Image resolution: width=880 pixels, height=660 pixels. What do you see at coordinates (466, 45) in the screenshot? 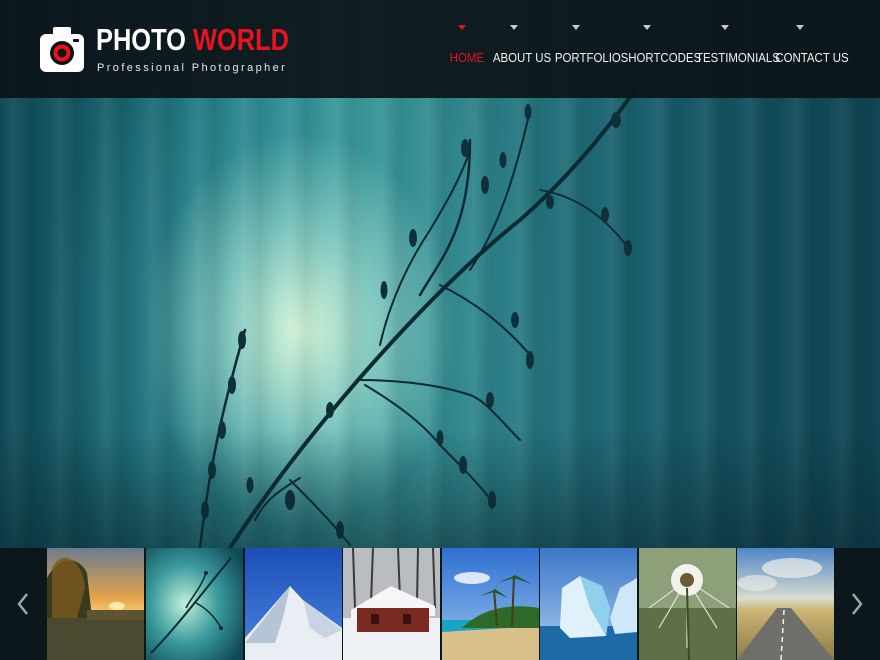
I see `nav-item-home: HOME` at bounding box center [466, 45].